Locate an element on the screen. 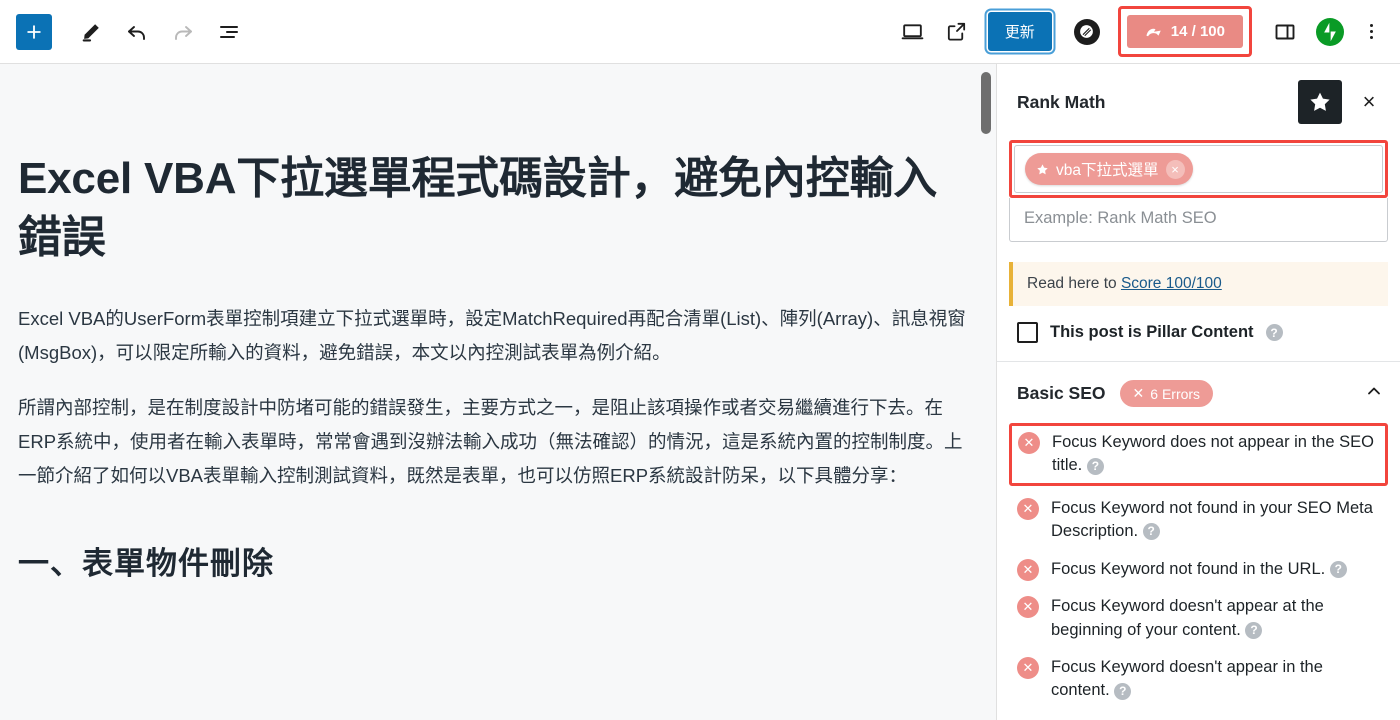 This screenshot has width=1400, height=720. rank-math-header: Rank Math × is located at coordinates (1198, 101).